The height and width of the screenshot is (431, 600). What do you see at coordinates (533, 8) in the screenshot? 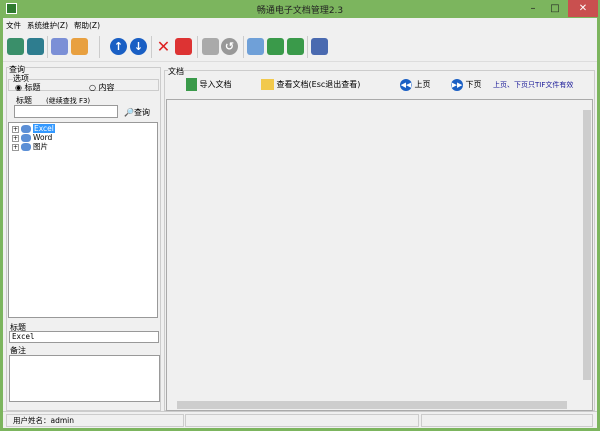
I see `minimize-button: –` at bounding box center [533, 8].